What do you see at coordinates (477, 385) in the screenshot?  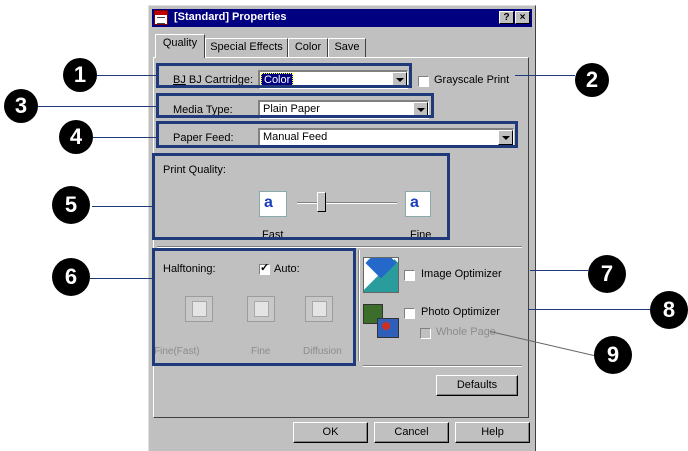 I see `defaults-button: Defaults` at bounding box center [477, 385].